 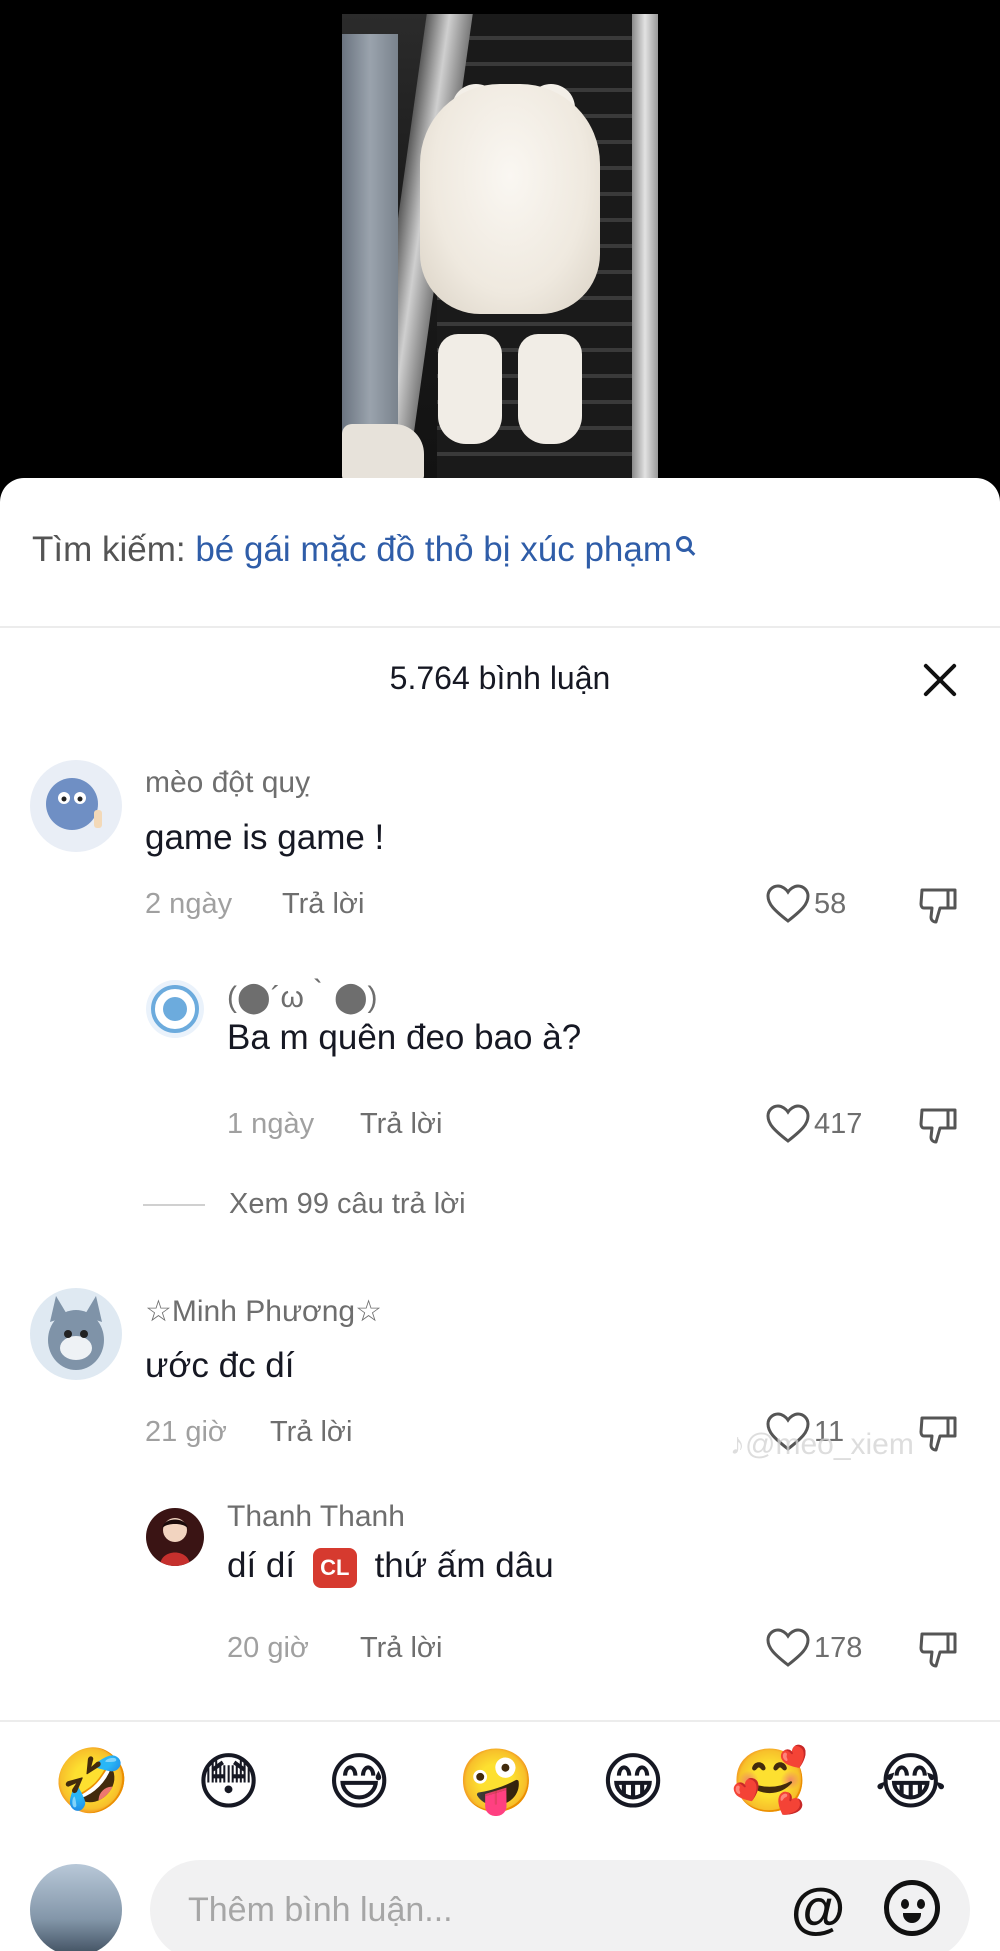 What do you see at coordinates (818, 1908) in the screenshot?
I see `mention-icon: @` at bounding box center [818, 1908].